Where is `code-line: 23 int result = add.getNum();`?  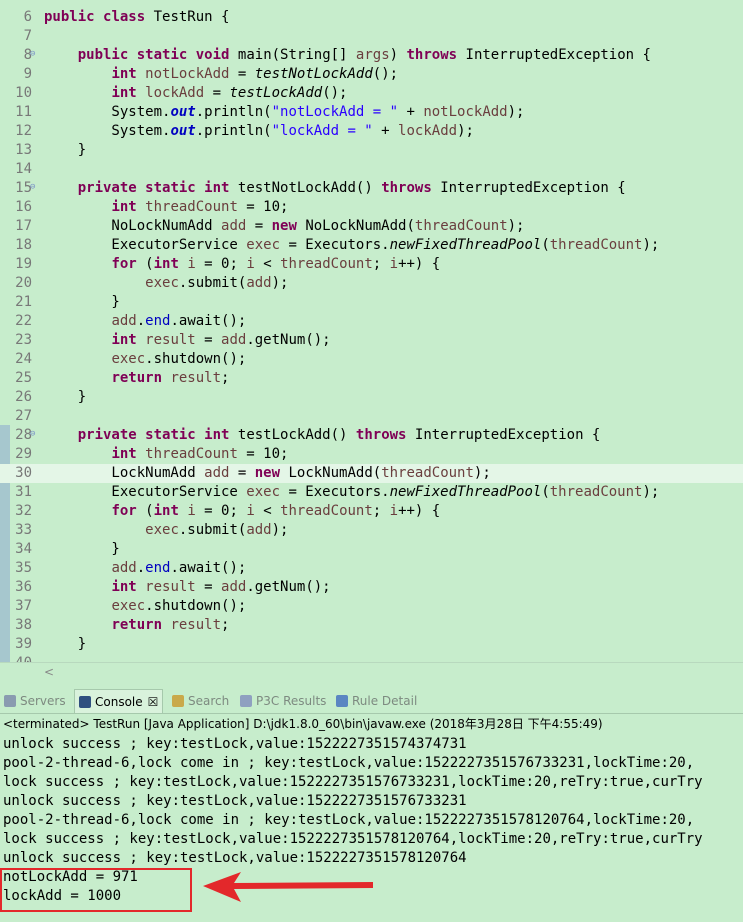
code-line: 23 int result = add.getNum(); is located at coordinates (371, 340).